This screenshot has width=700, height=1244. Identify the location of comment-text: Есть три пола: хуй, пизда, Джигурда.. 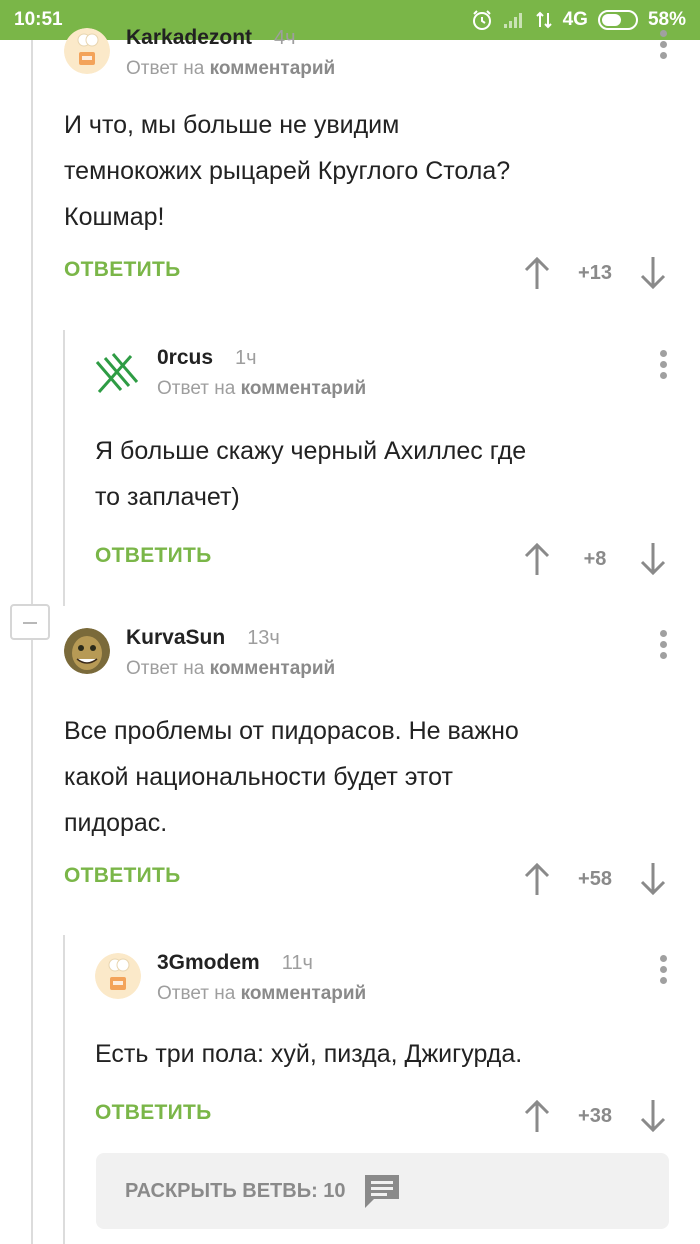
(381, 1054).